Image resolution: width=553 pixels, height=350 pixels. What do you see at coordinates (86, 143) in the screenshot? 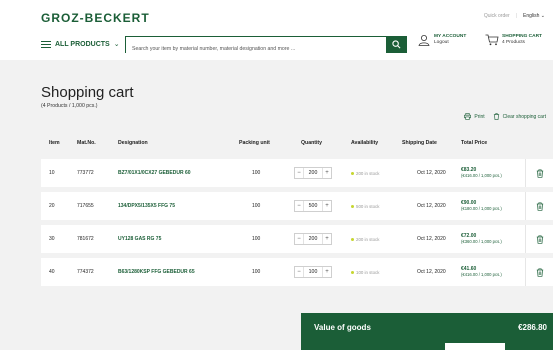
I see `column-header: Mat.No.` at bounding box center [86, 143].